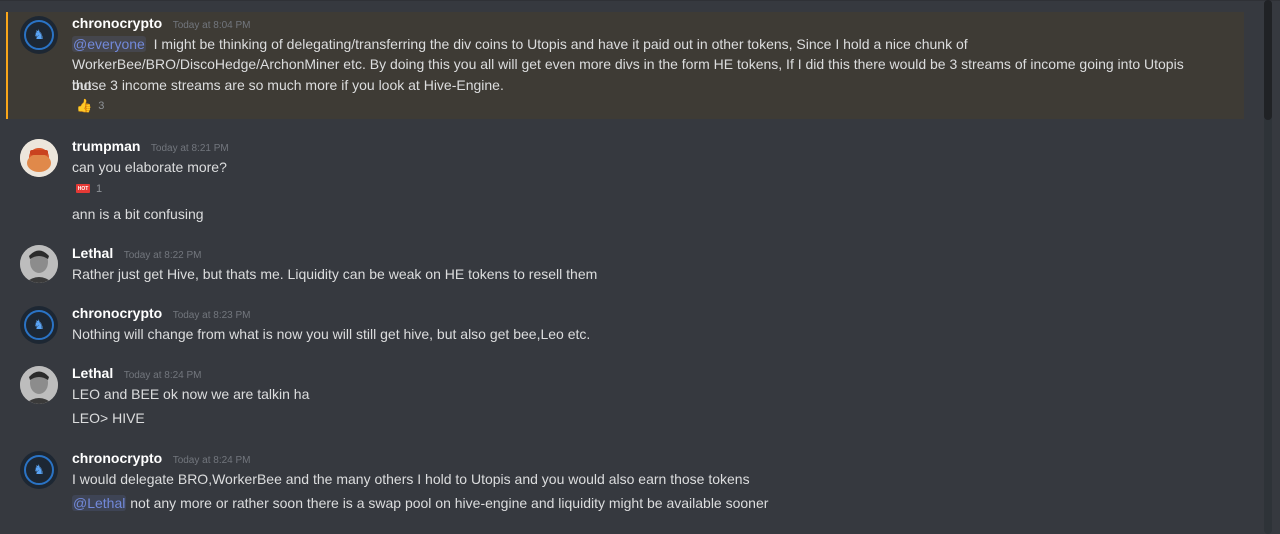 The image size is (1280, 534). Describe the element at coordinates (1268, 60) in the screenshot. I see `scrollbar-thumb` at that location.